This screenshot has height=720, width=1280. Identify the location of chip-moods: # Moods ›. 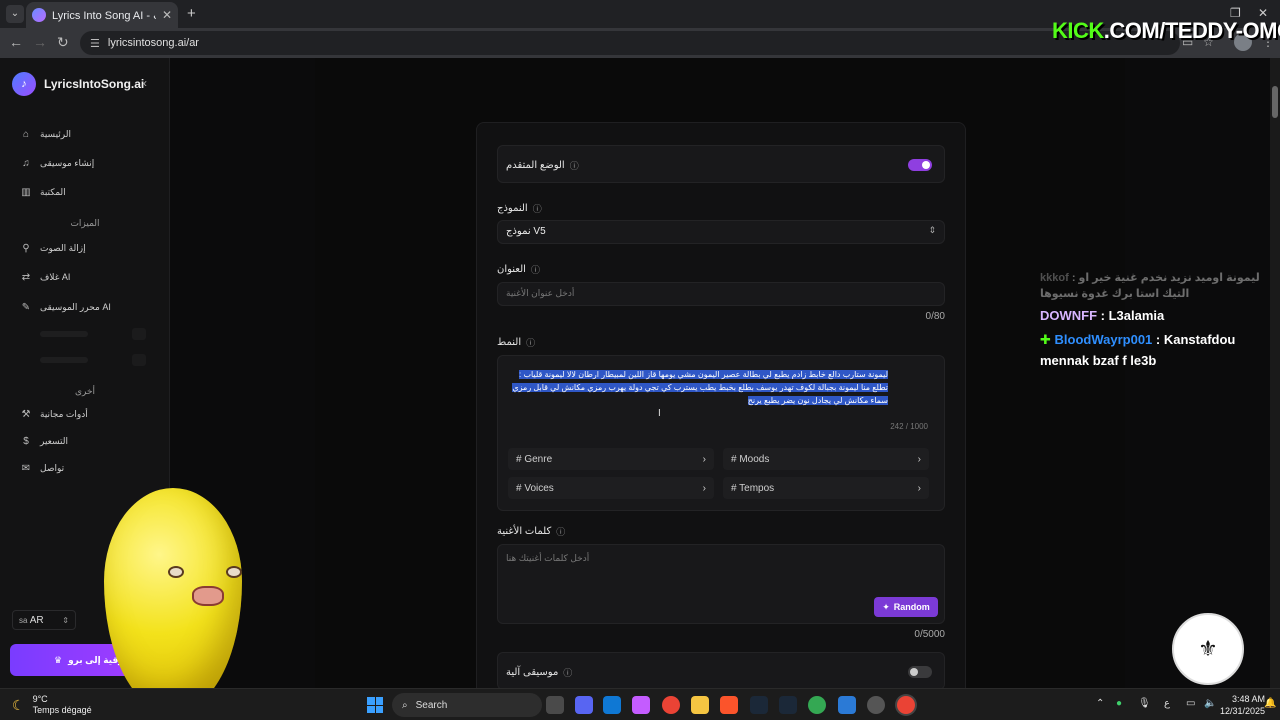
(826, 459).